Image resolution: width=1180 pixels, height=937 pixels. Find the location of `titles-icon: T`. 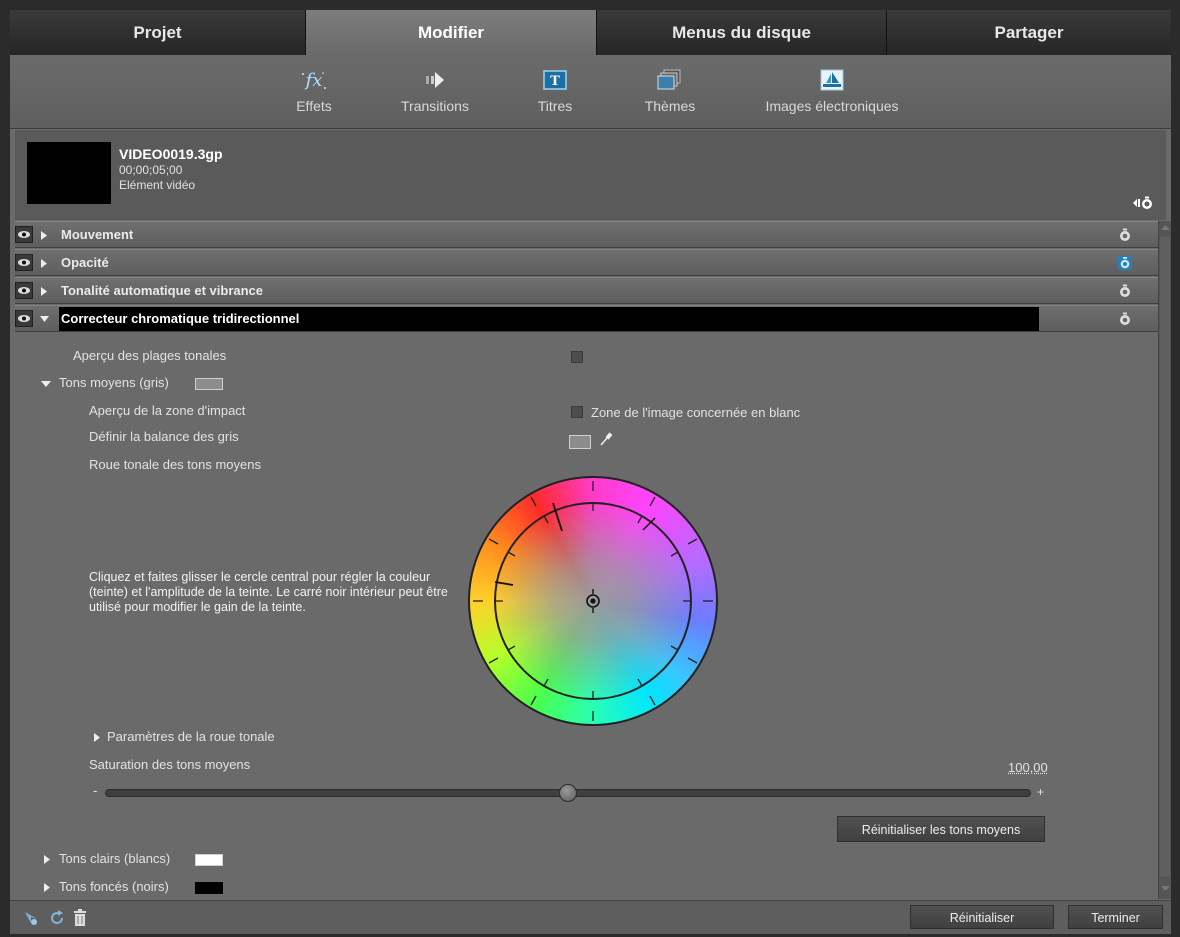

titles-icon: T is located at coordinates (555, 80).